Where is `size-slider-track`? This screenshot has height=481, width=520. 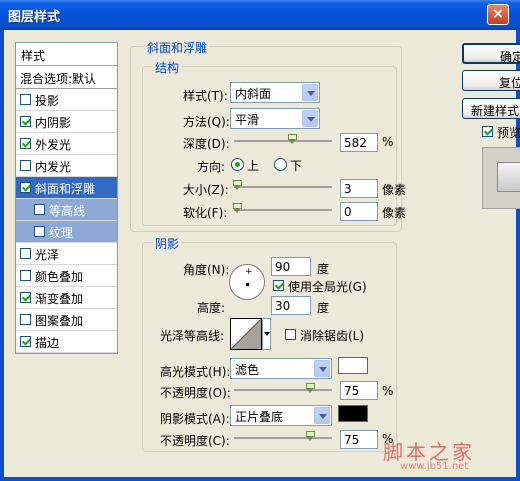
size-slider-track is located at coordinates (283, 187).